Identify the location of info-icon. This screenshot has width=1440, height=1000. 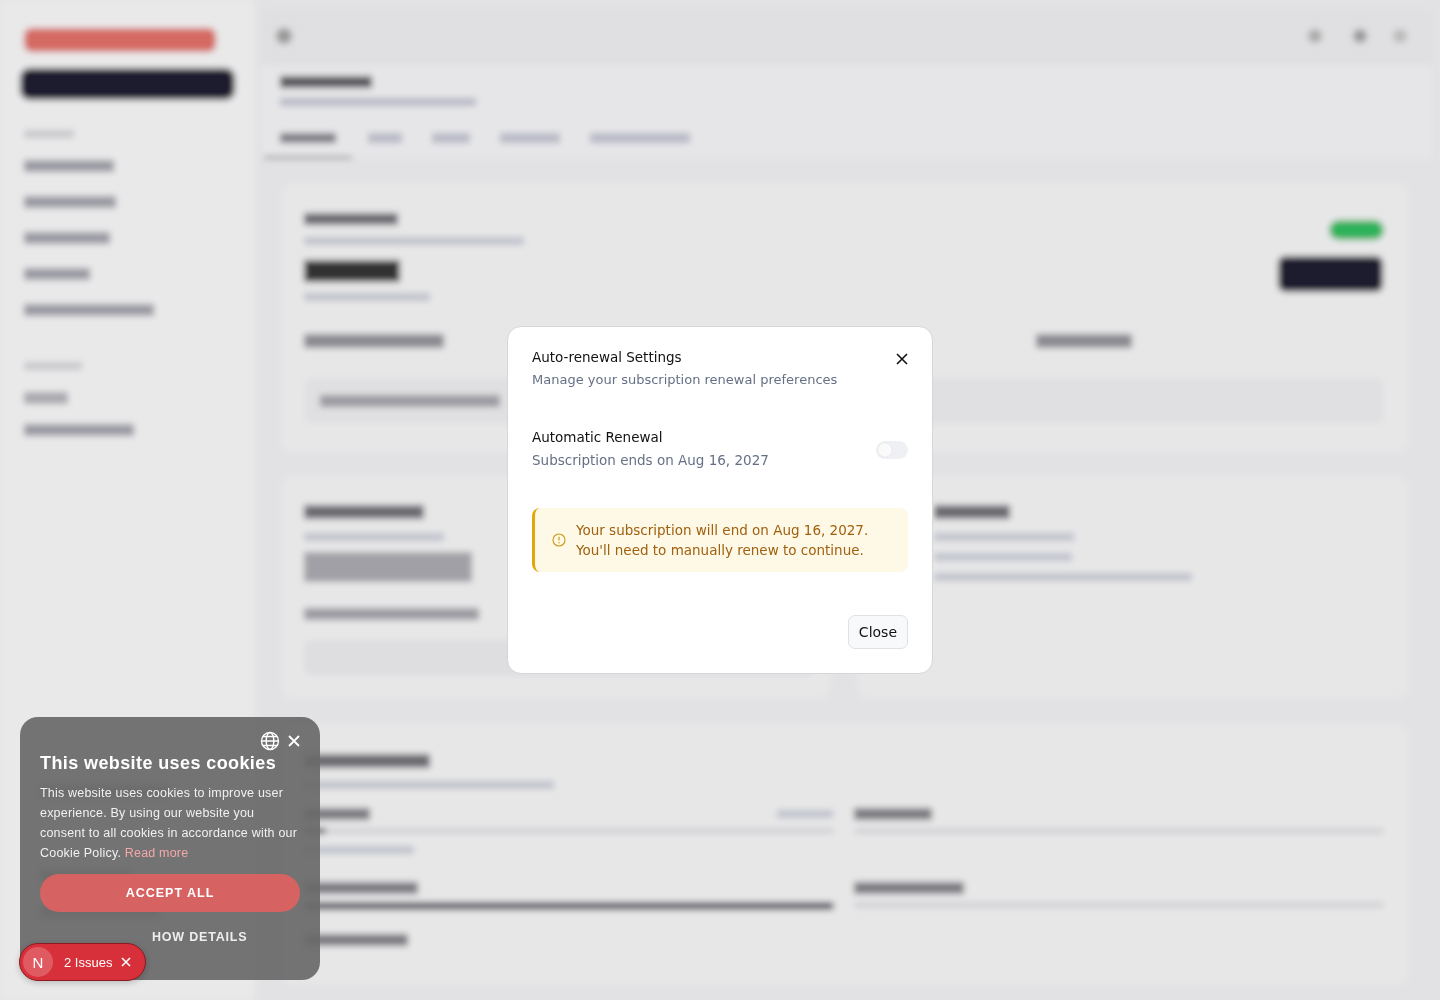
(559, 540).